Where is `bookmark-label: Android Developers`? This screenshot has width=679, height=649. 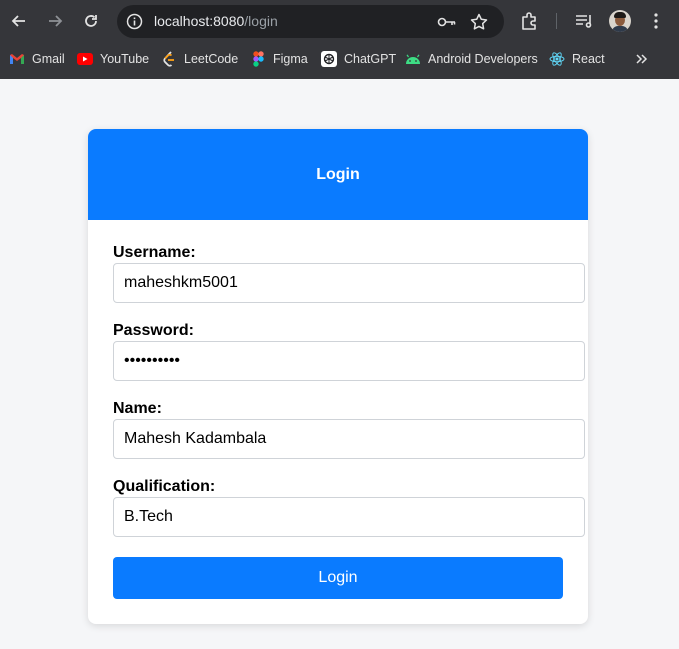
bookmark-label: Android Developers is located at coordinates (483, 59).